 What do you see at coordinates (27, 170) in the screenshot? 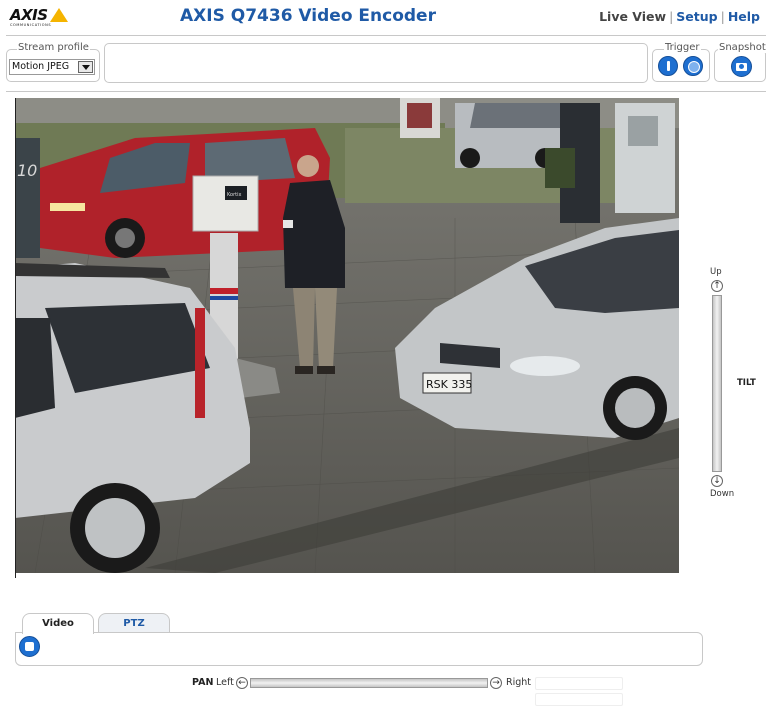
I see `sign-number: 10` at bounding box center [27, 170].